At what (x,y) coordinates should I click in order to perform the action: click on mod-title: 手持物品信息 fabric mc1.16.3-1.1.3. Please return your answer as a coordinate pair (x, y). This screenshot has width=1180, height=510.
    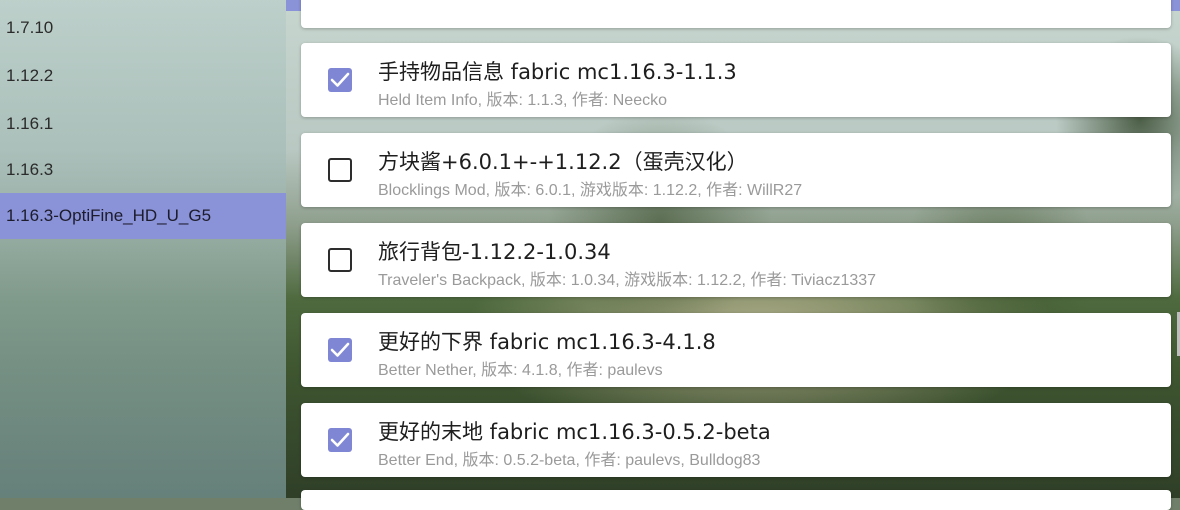
    Looking at the image, I should click on (557, 72).